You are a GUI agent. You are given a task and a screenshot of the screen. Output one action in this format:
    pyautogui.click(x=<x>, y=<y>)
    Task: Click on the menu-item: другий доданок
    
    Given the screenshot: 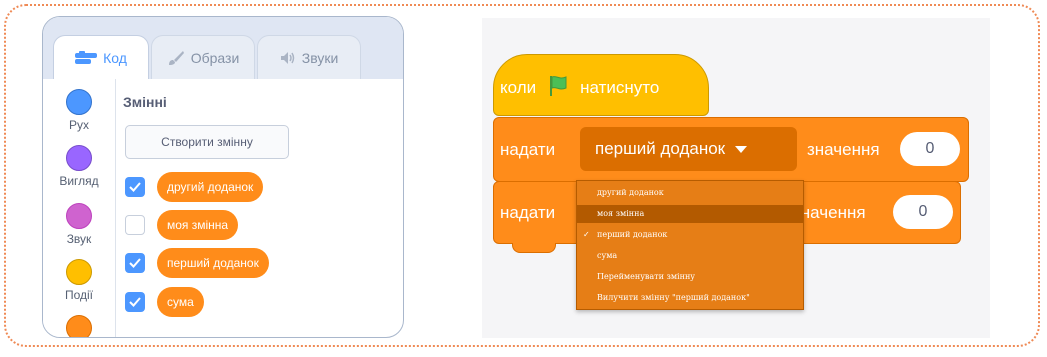 What is the action you would take?
    pyautogui.click(x=690, y=193)
    